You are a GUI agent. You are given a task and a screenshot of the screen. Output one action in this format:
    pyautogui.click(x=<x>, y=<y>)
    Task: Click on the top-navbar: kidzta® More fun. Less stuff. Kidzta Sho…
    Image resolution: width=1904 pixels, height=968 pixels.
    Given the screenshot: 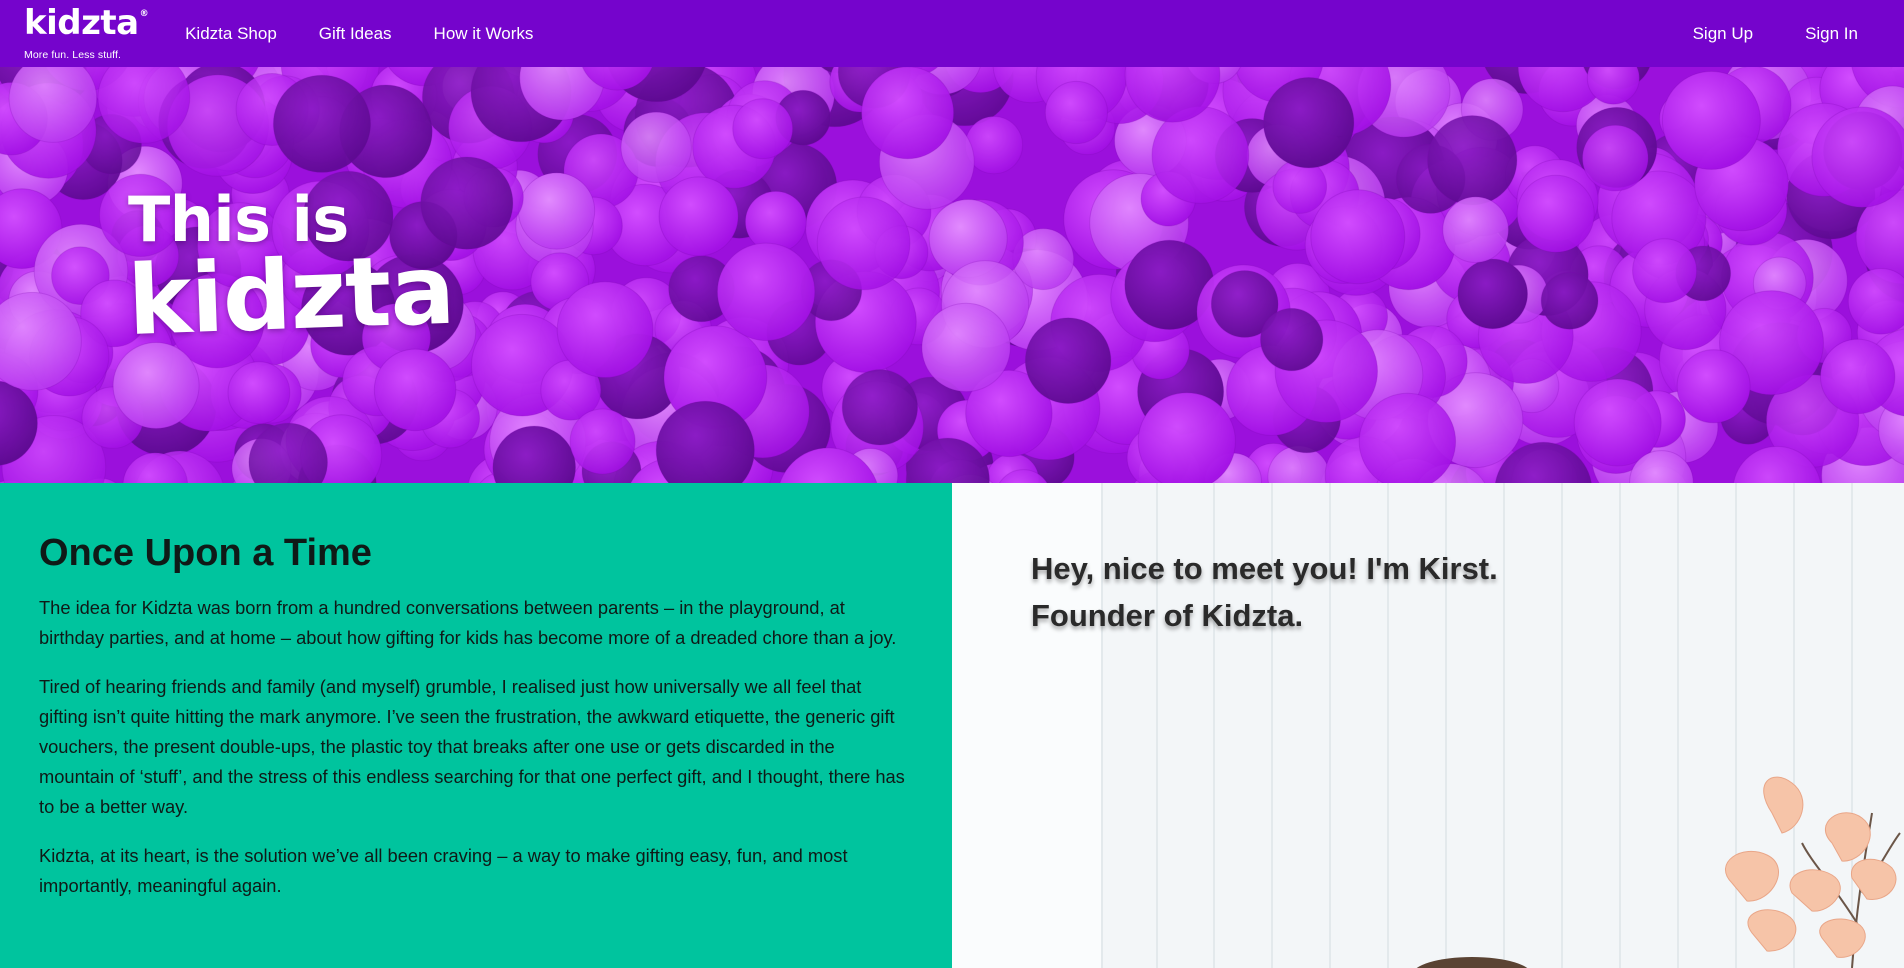 What is the action you would take?
    pyautogui.click(x=952, y=33)
    